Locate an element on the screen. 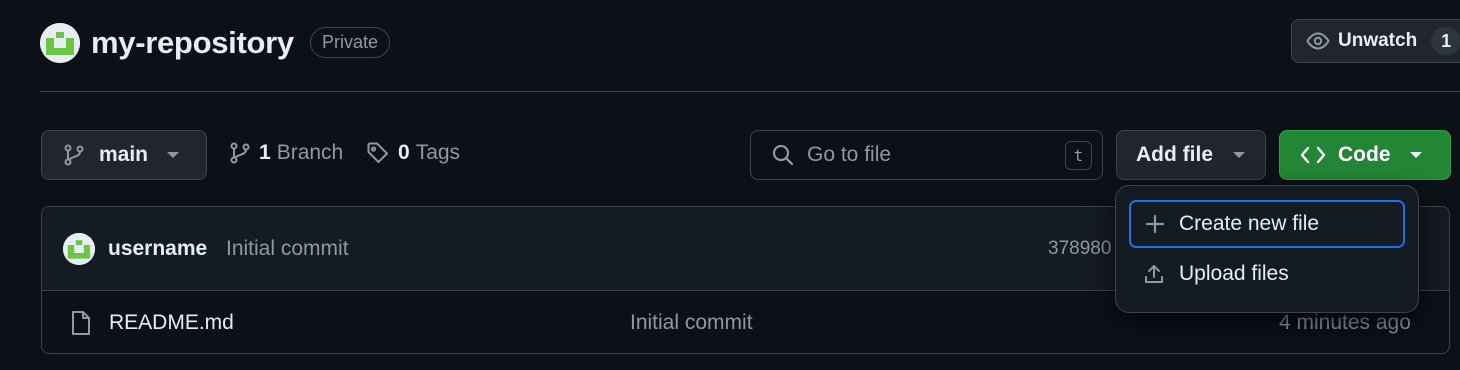 The width and height of the screenshot is (1460, 370). branches-link: 1 Branch is located at coordinates (286, 153).